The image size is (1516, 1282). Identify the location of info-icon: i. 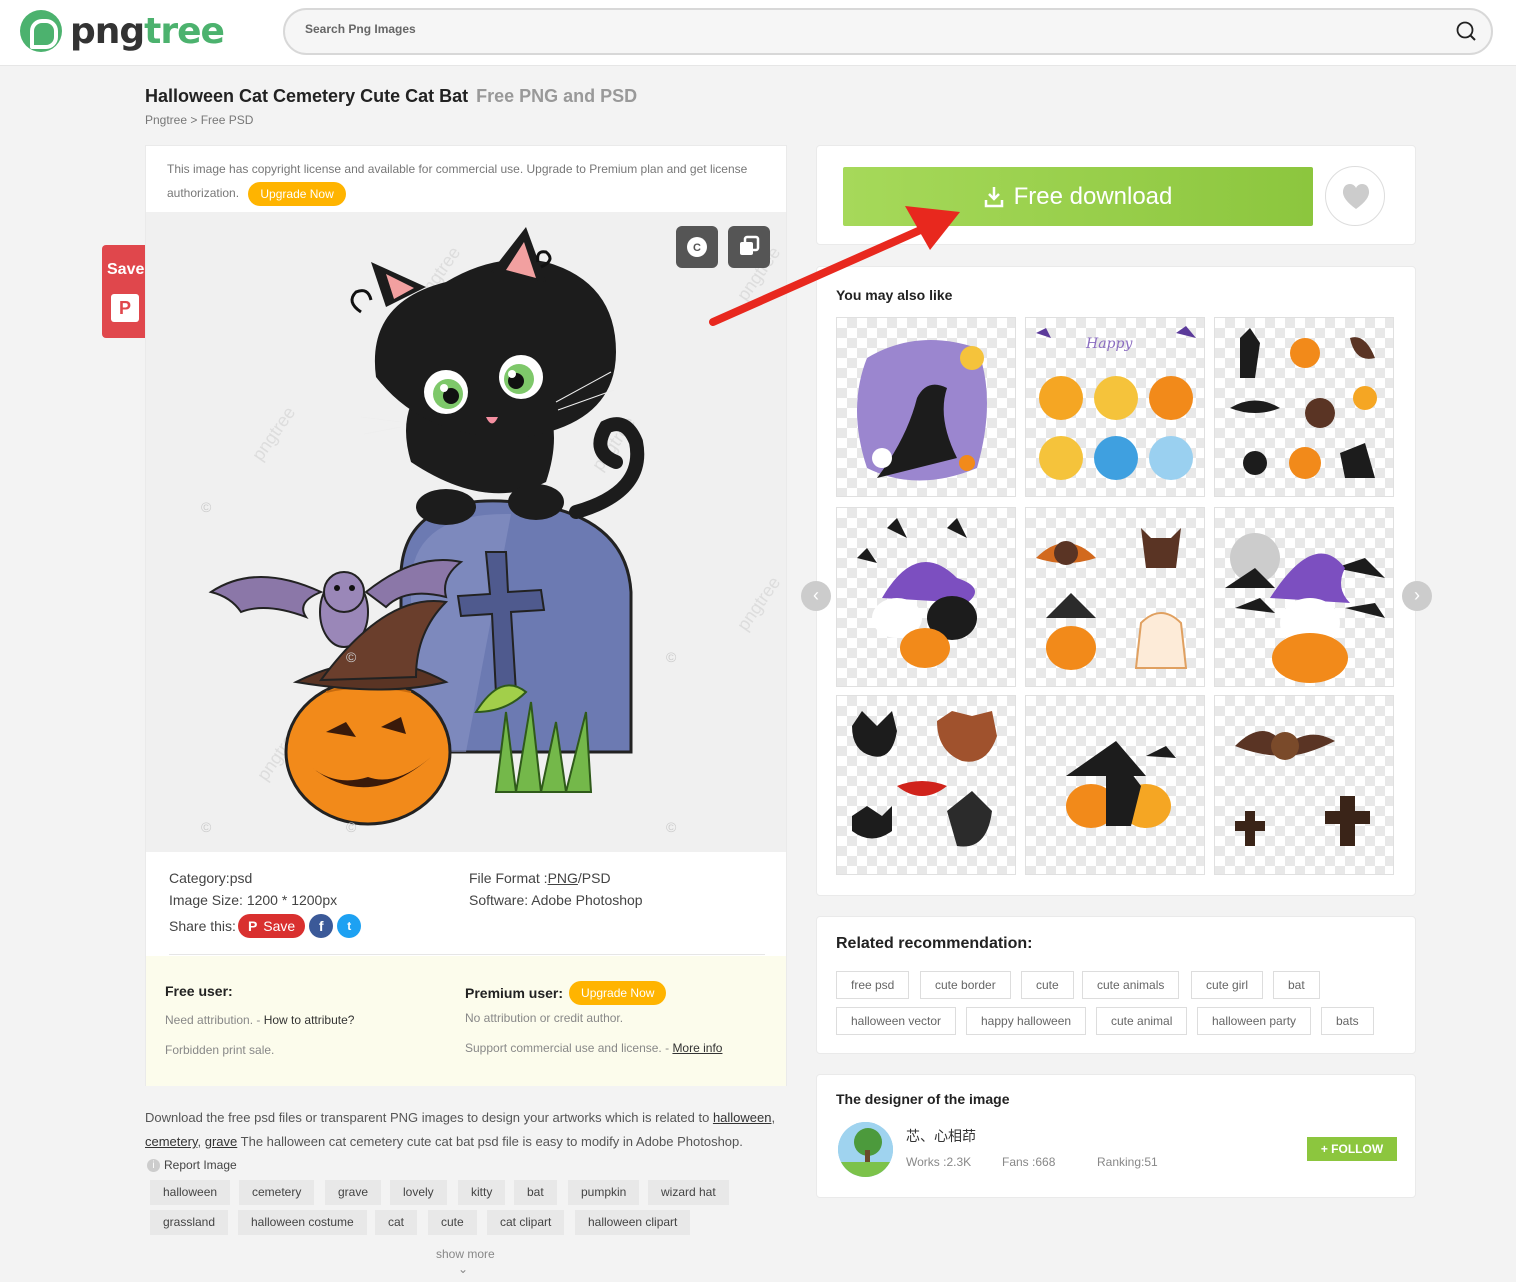
(153, 1165).